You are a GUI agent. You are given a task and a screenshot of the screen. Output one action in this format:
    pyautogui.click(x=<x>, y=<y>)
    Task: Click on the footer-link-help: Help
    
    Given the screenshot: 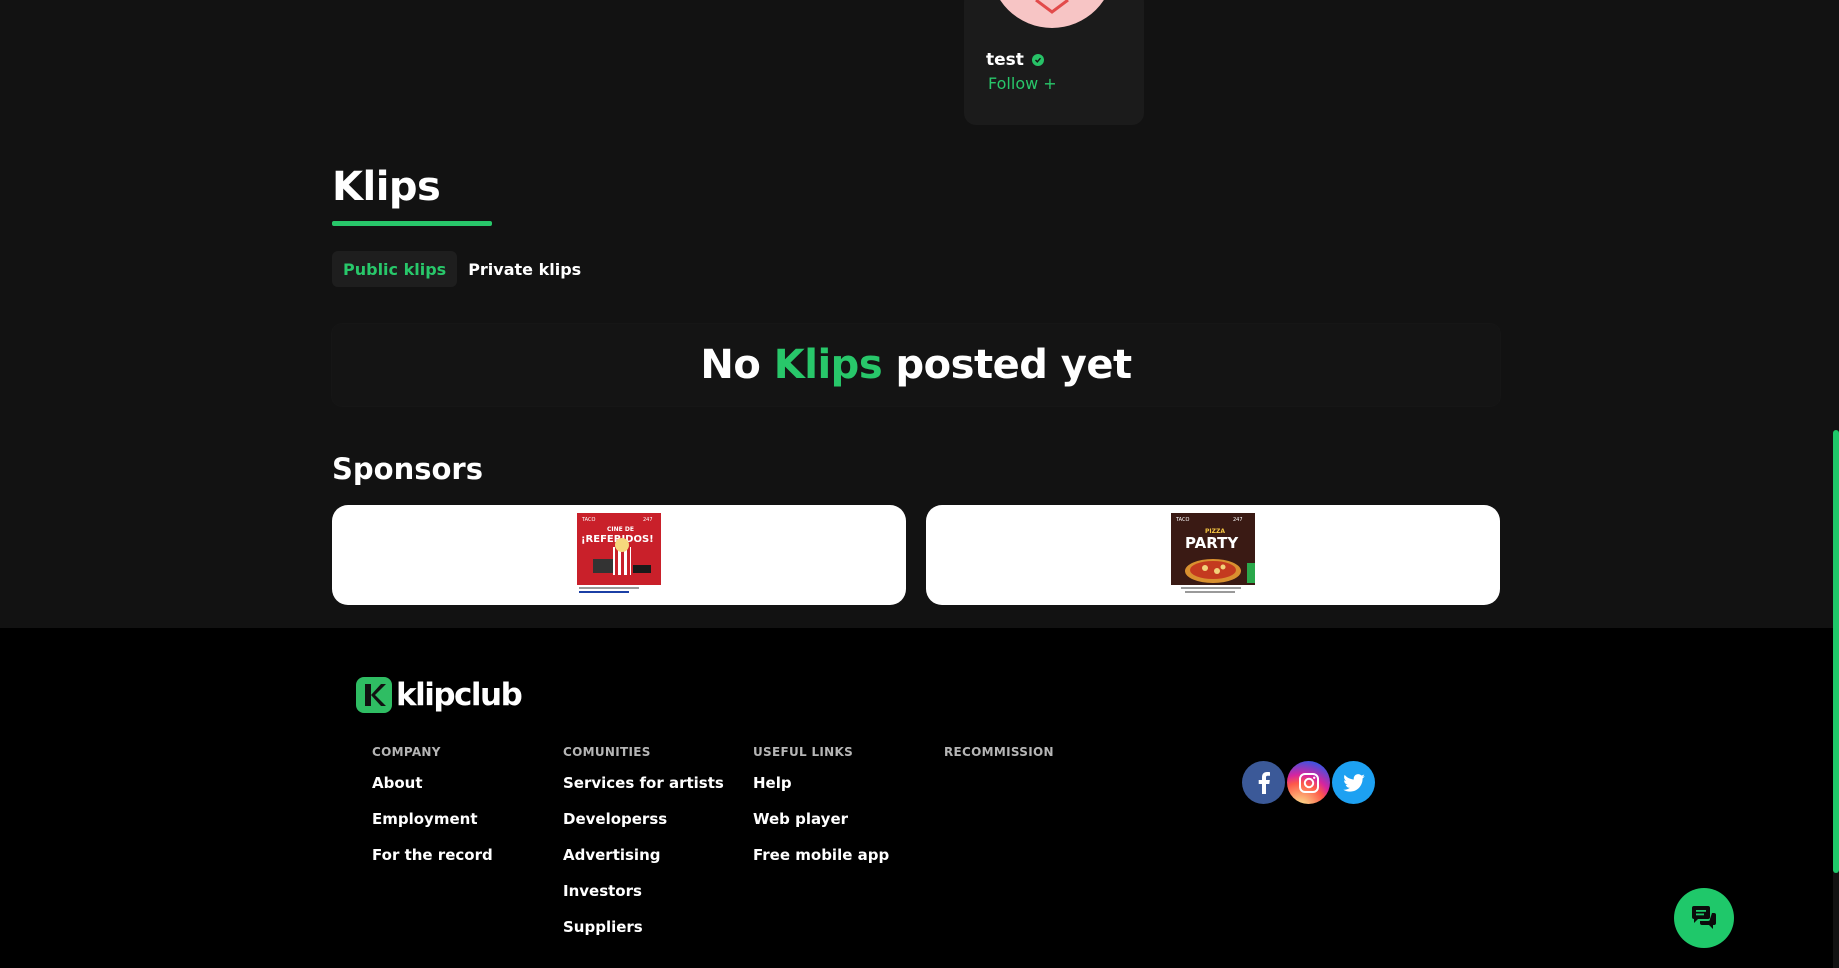 What is the action you would take?
    pyautogui.click(x=821, y=783)
    